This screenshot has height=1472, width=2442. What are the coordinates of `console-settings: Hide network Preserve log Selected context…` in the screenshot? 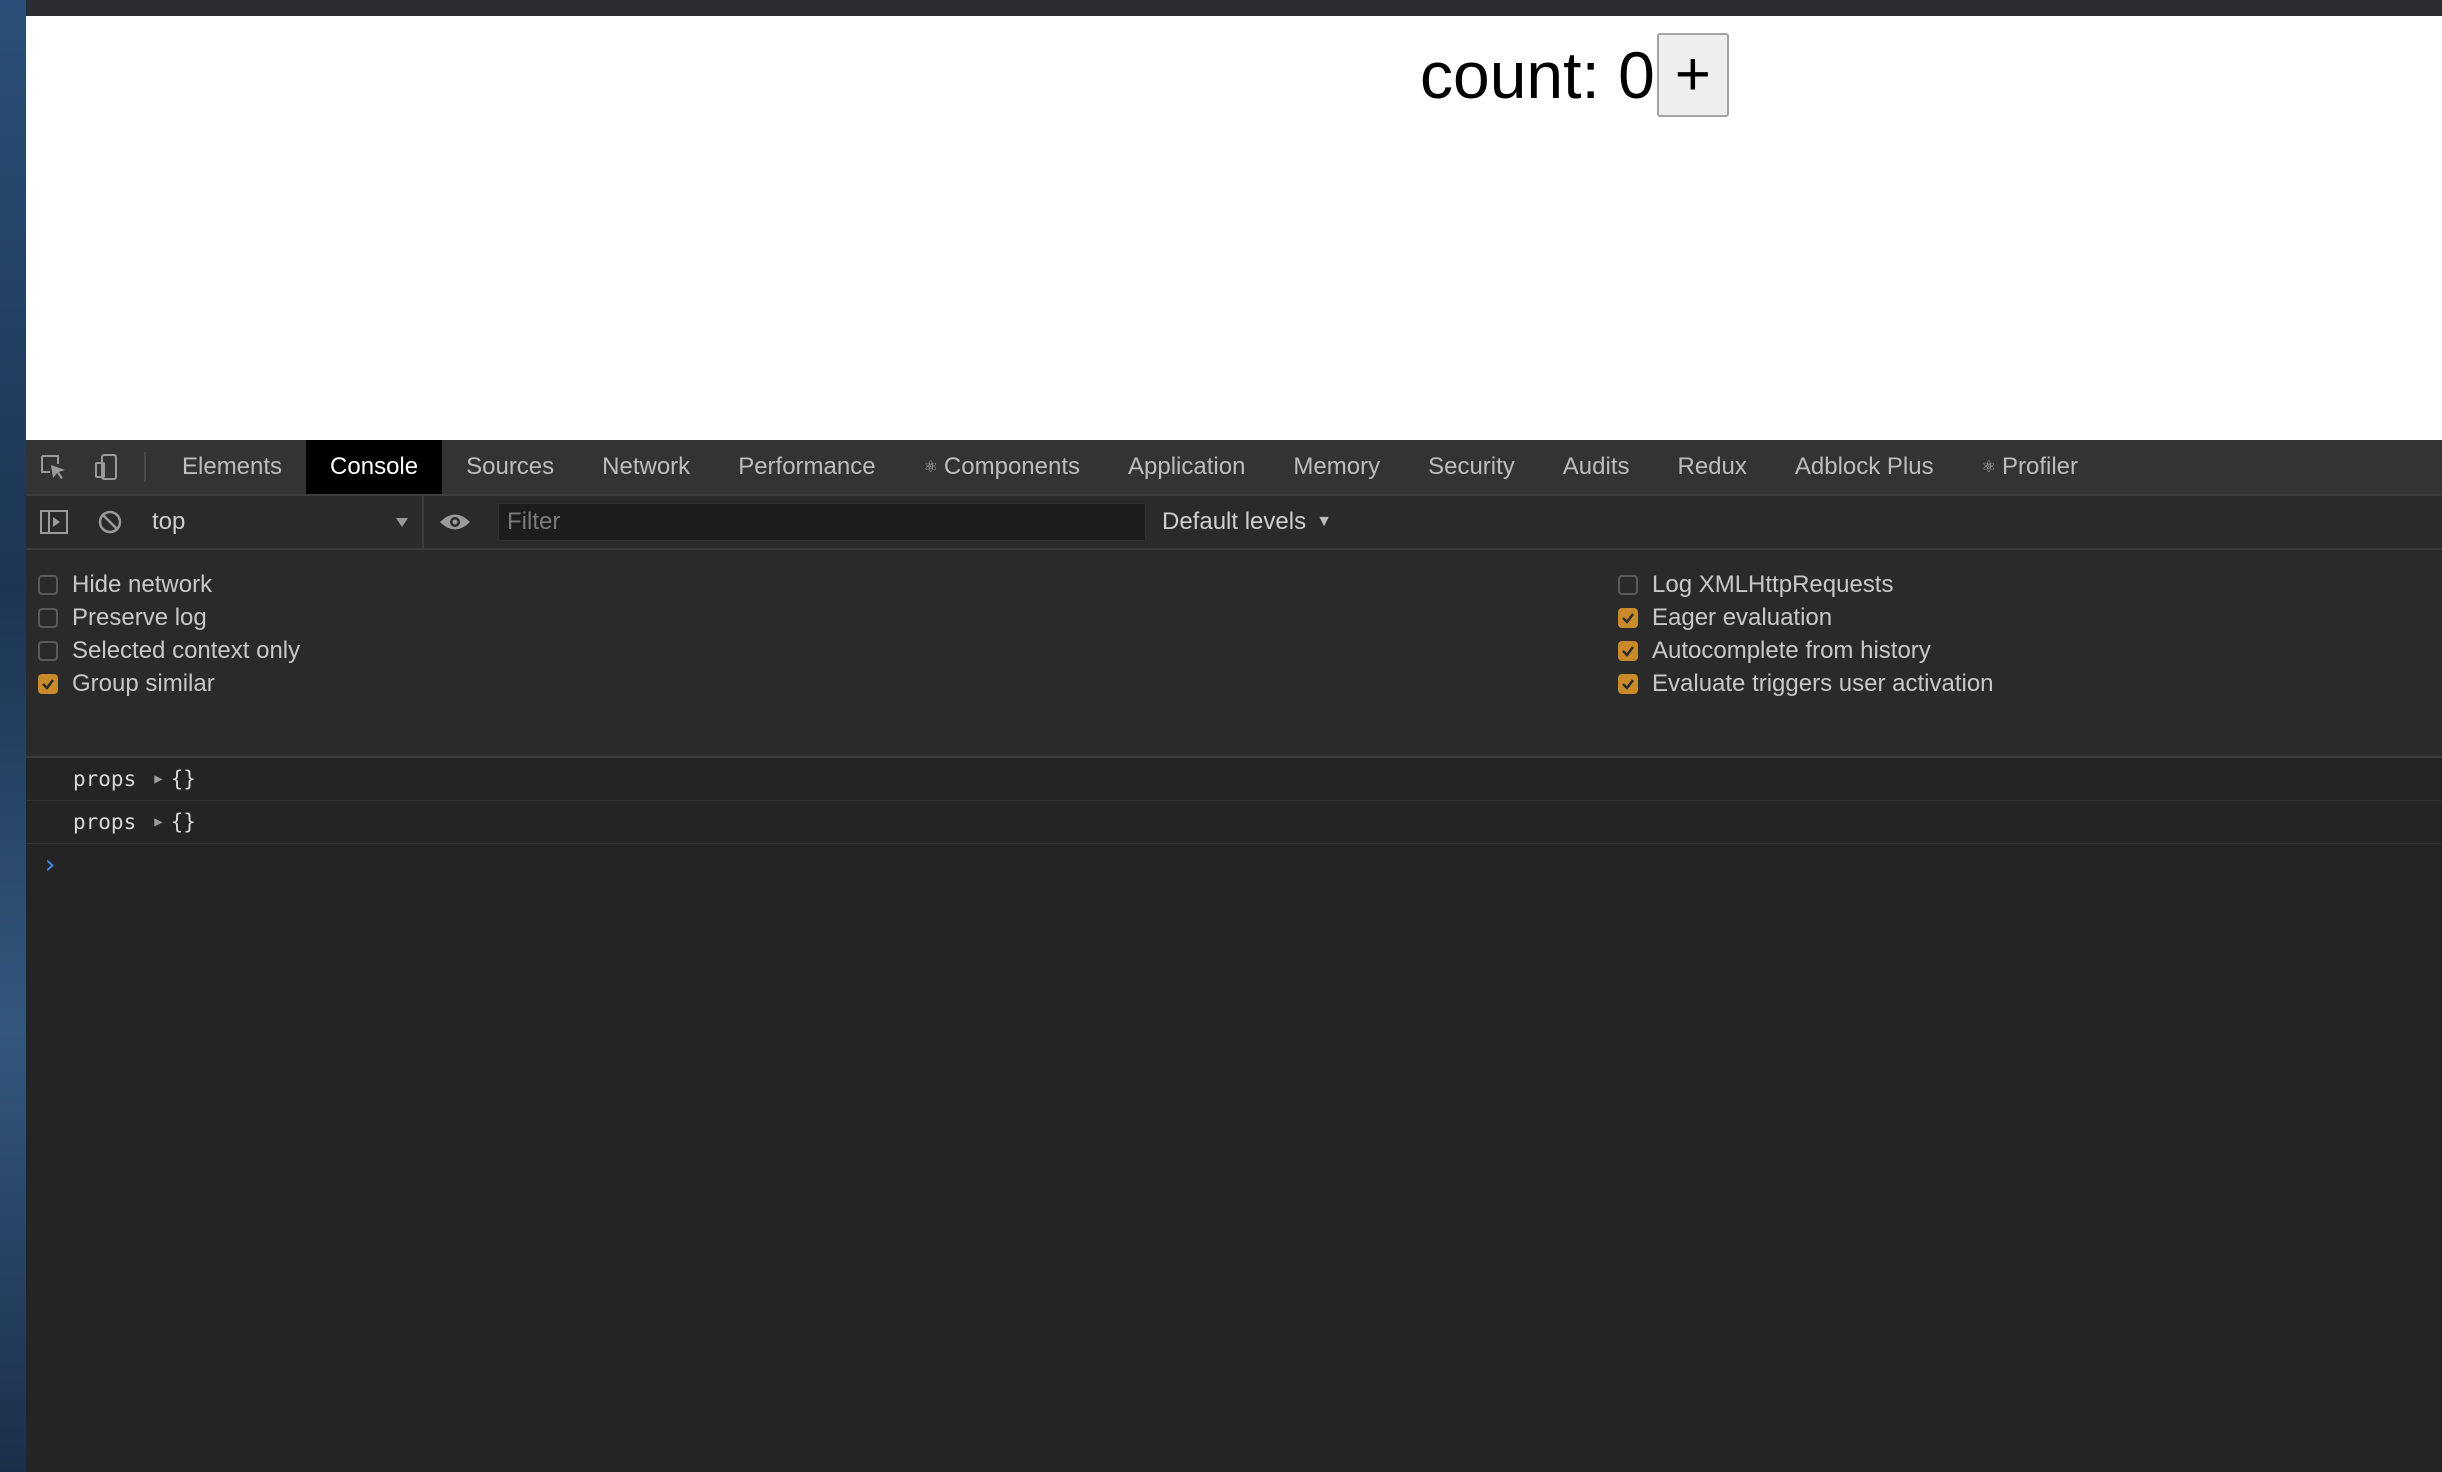 It's located at (1234, 654).